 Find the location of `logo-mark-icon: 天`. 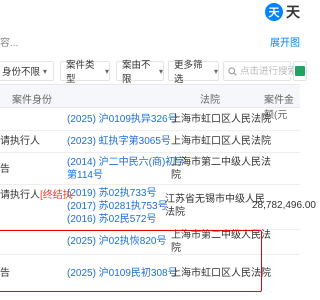

logo-mark-icon: 天 is located at coordinates (274, 12).